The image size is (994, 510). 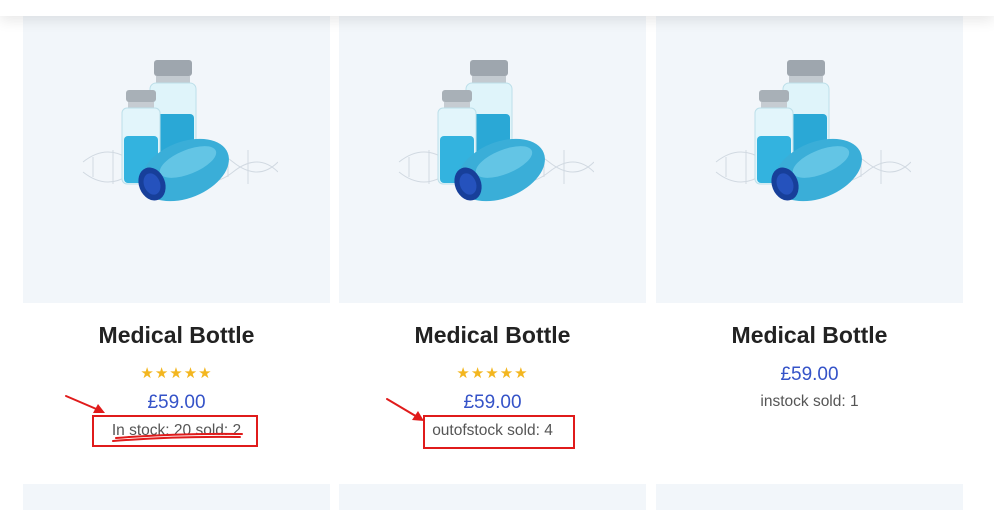 What do you see at coordinates (497, 8) in the screenshot?
I see `page-header-edge` at bounding box center [497, 8].